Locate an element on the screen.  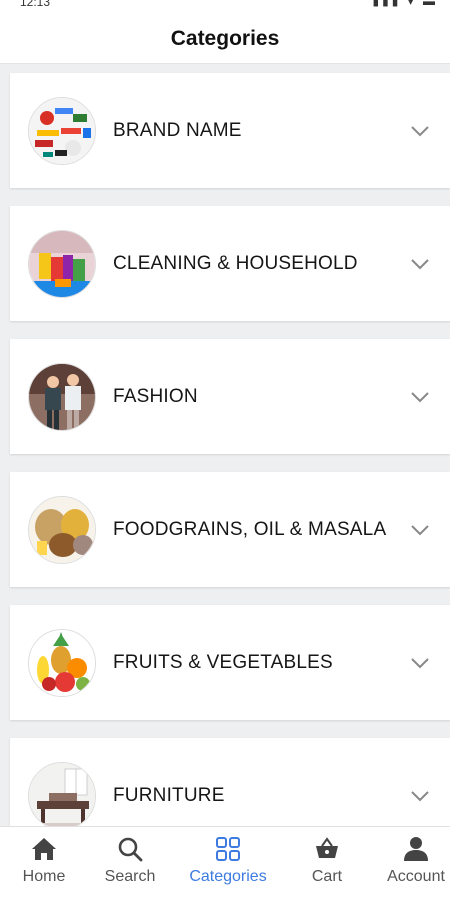
grid-icon is located at coordinates (228, 849).